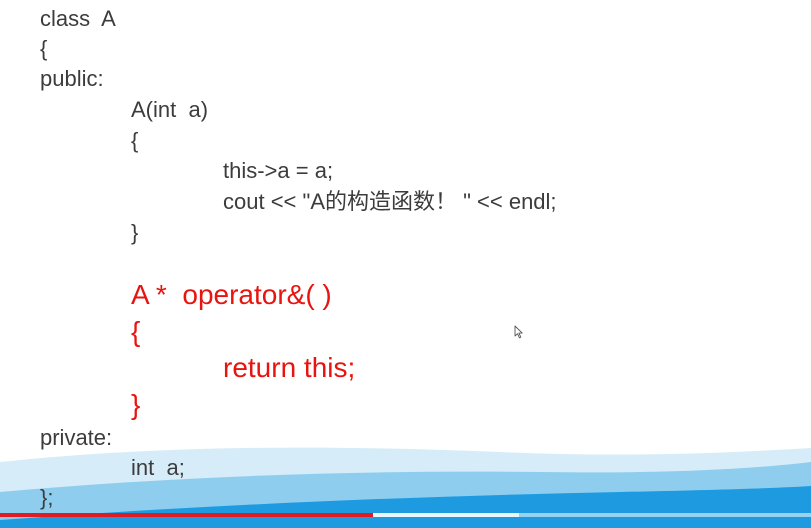 This screenshot has height=528, width=811. I want to click on code-line-assign: this->a = a;, so click(278, 170).